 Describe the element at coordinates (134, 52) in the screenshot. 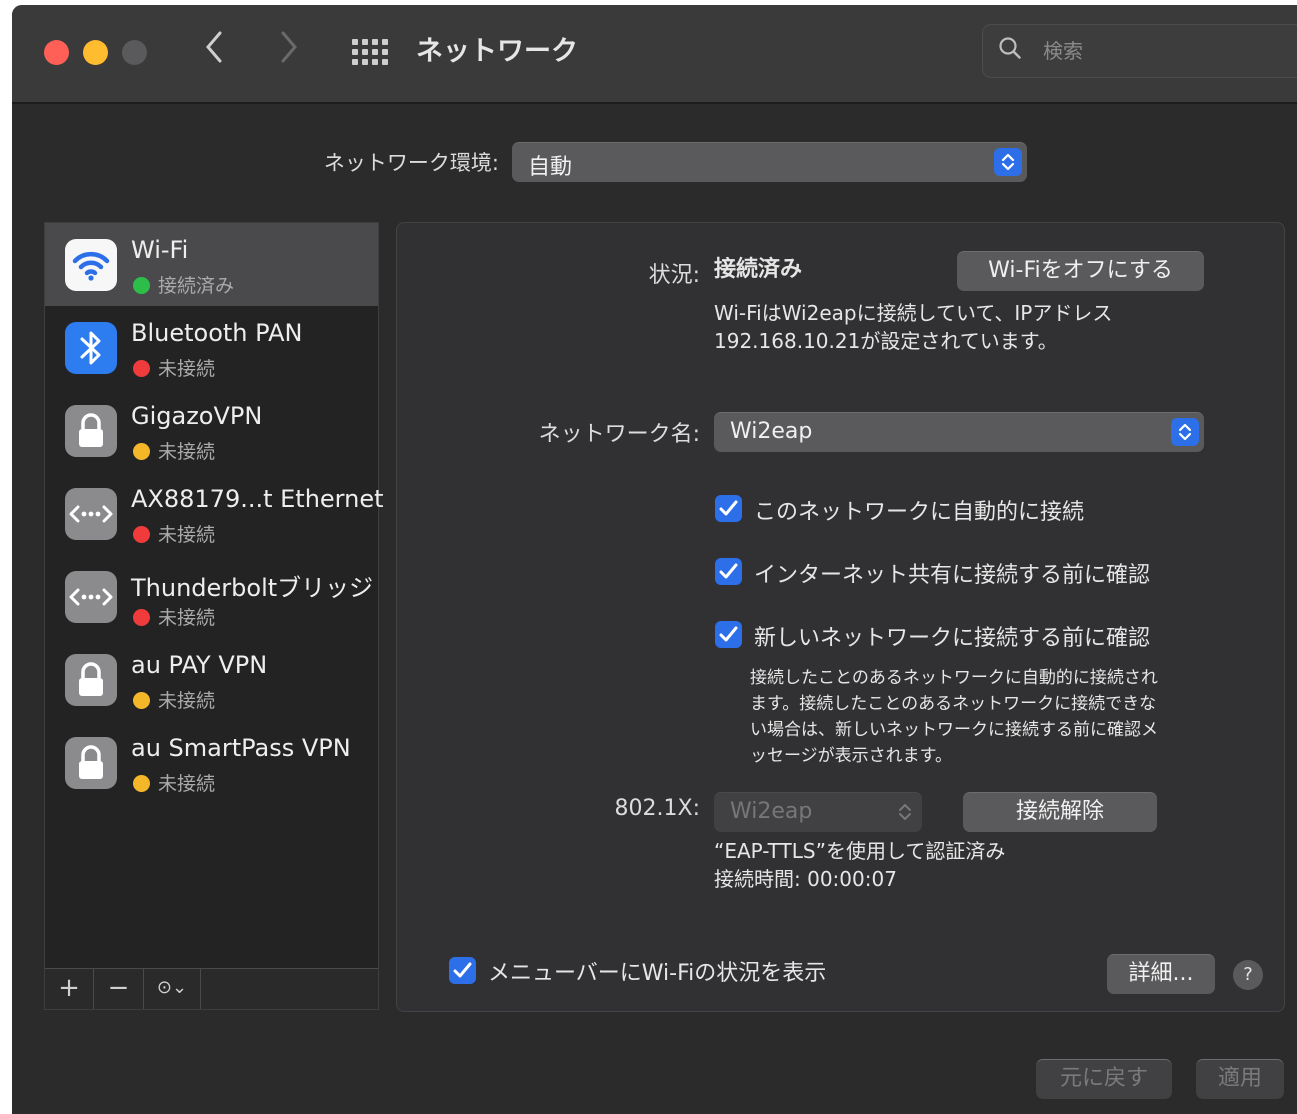

I see `zoom-window-button` at that location.